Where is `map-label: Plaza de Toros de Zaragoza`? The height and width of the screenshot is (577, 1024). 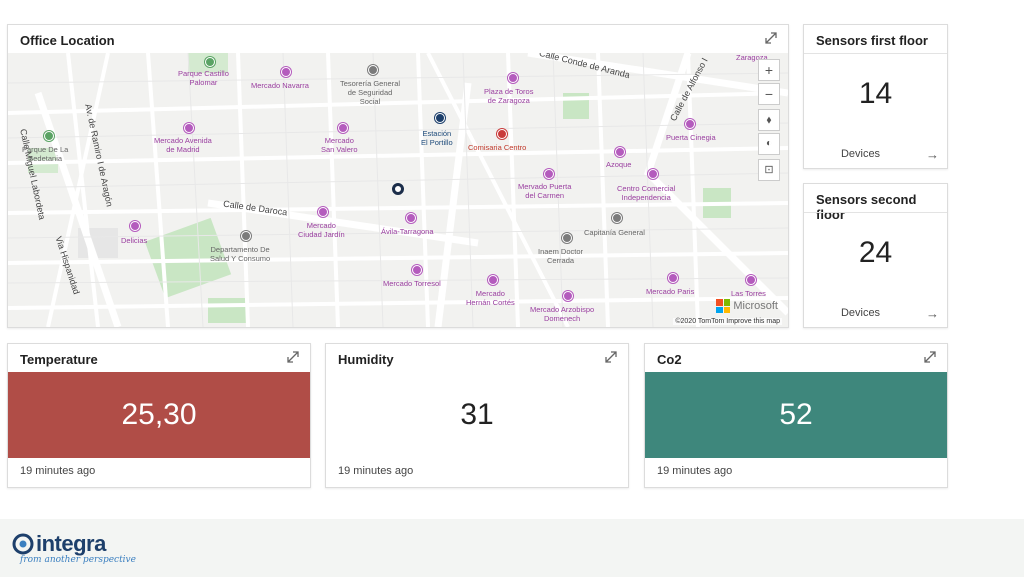 map-label: Plaza de Toros de Zaragoza is located at coordinates (509, 96).